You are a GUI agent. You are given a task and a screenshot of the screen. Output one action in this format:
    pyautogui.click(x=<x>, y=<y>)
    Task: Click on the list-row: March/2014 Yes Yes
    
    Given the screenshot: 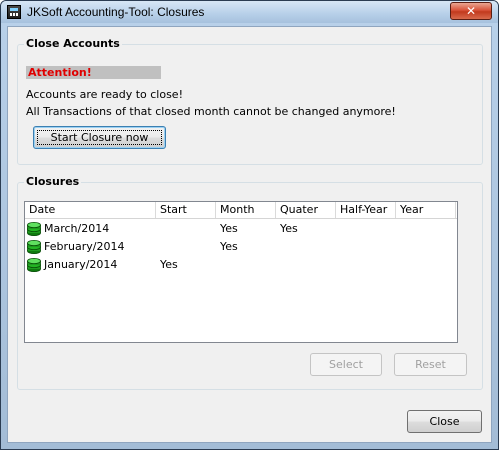 What is the action you would take?
    pyautogui.click(x=241, y=229)
    